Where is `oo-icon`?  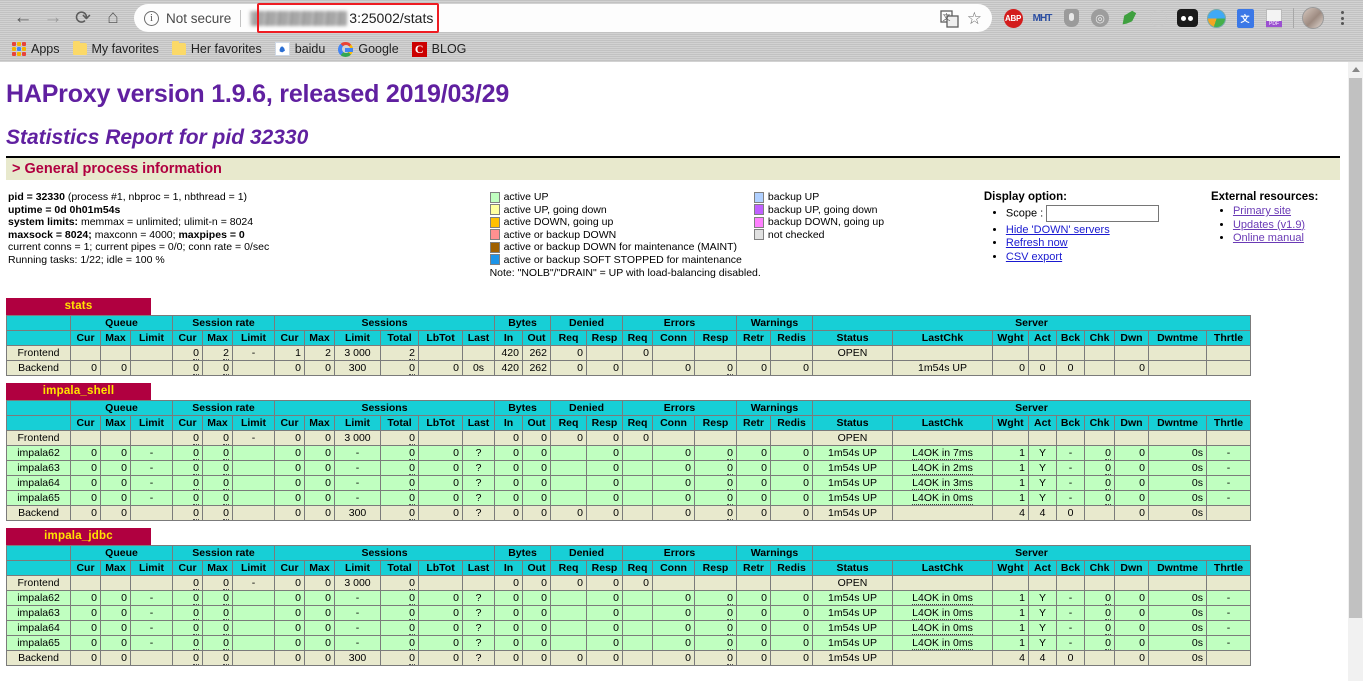
oo-icon is located at coordinates (1187, 18).